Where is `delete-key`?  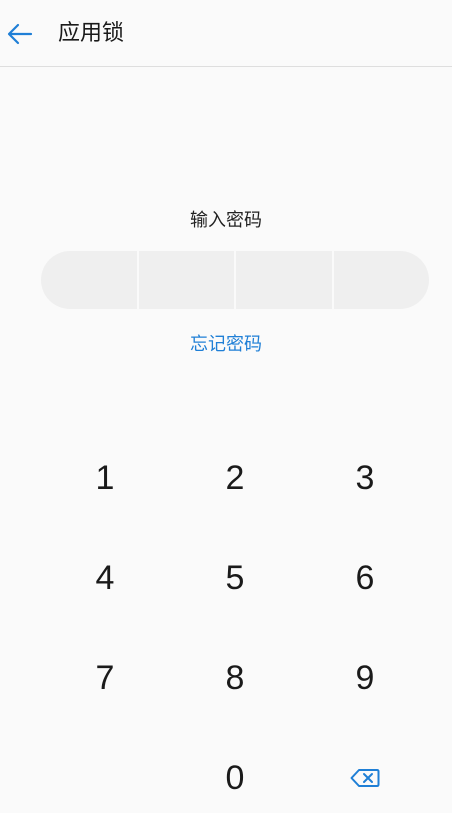 delete-key is located at coordinates (365, 770).